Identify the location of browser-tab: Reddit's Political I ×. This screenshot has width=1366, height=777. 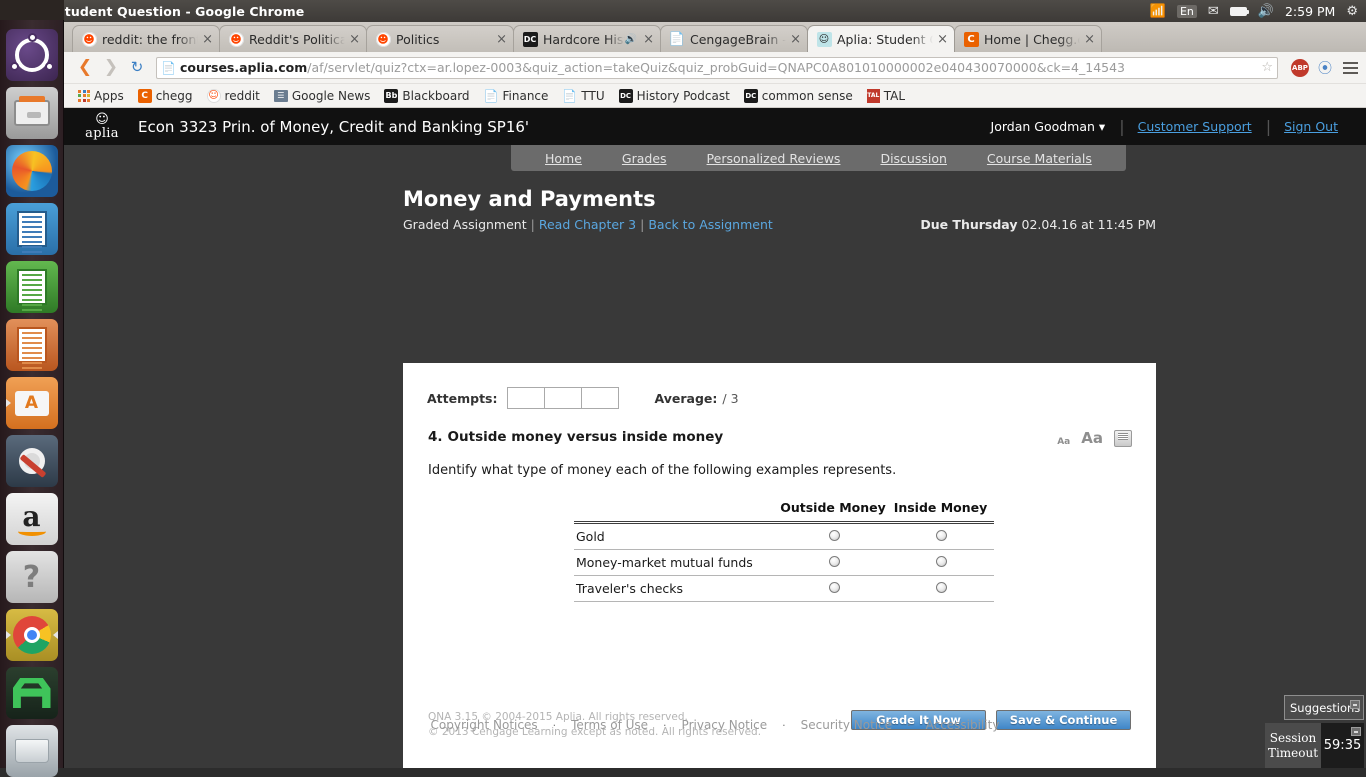
(293, 38).